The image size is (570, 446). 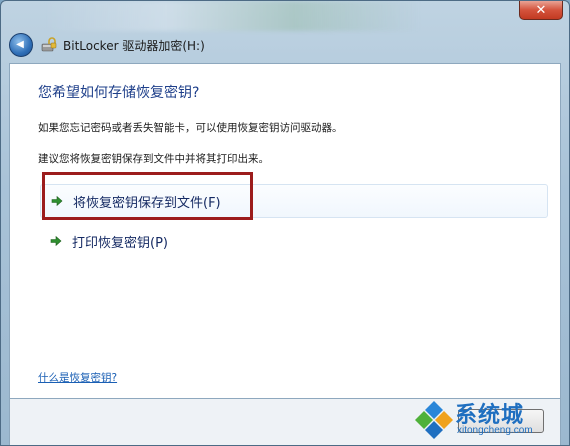 I want to click on close-button: ✕, so click(x=541, y=10).